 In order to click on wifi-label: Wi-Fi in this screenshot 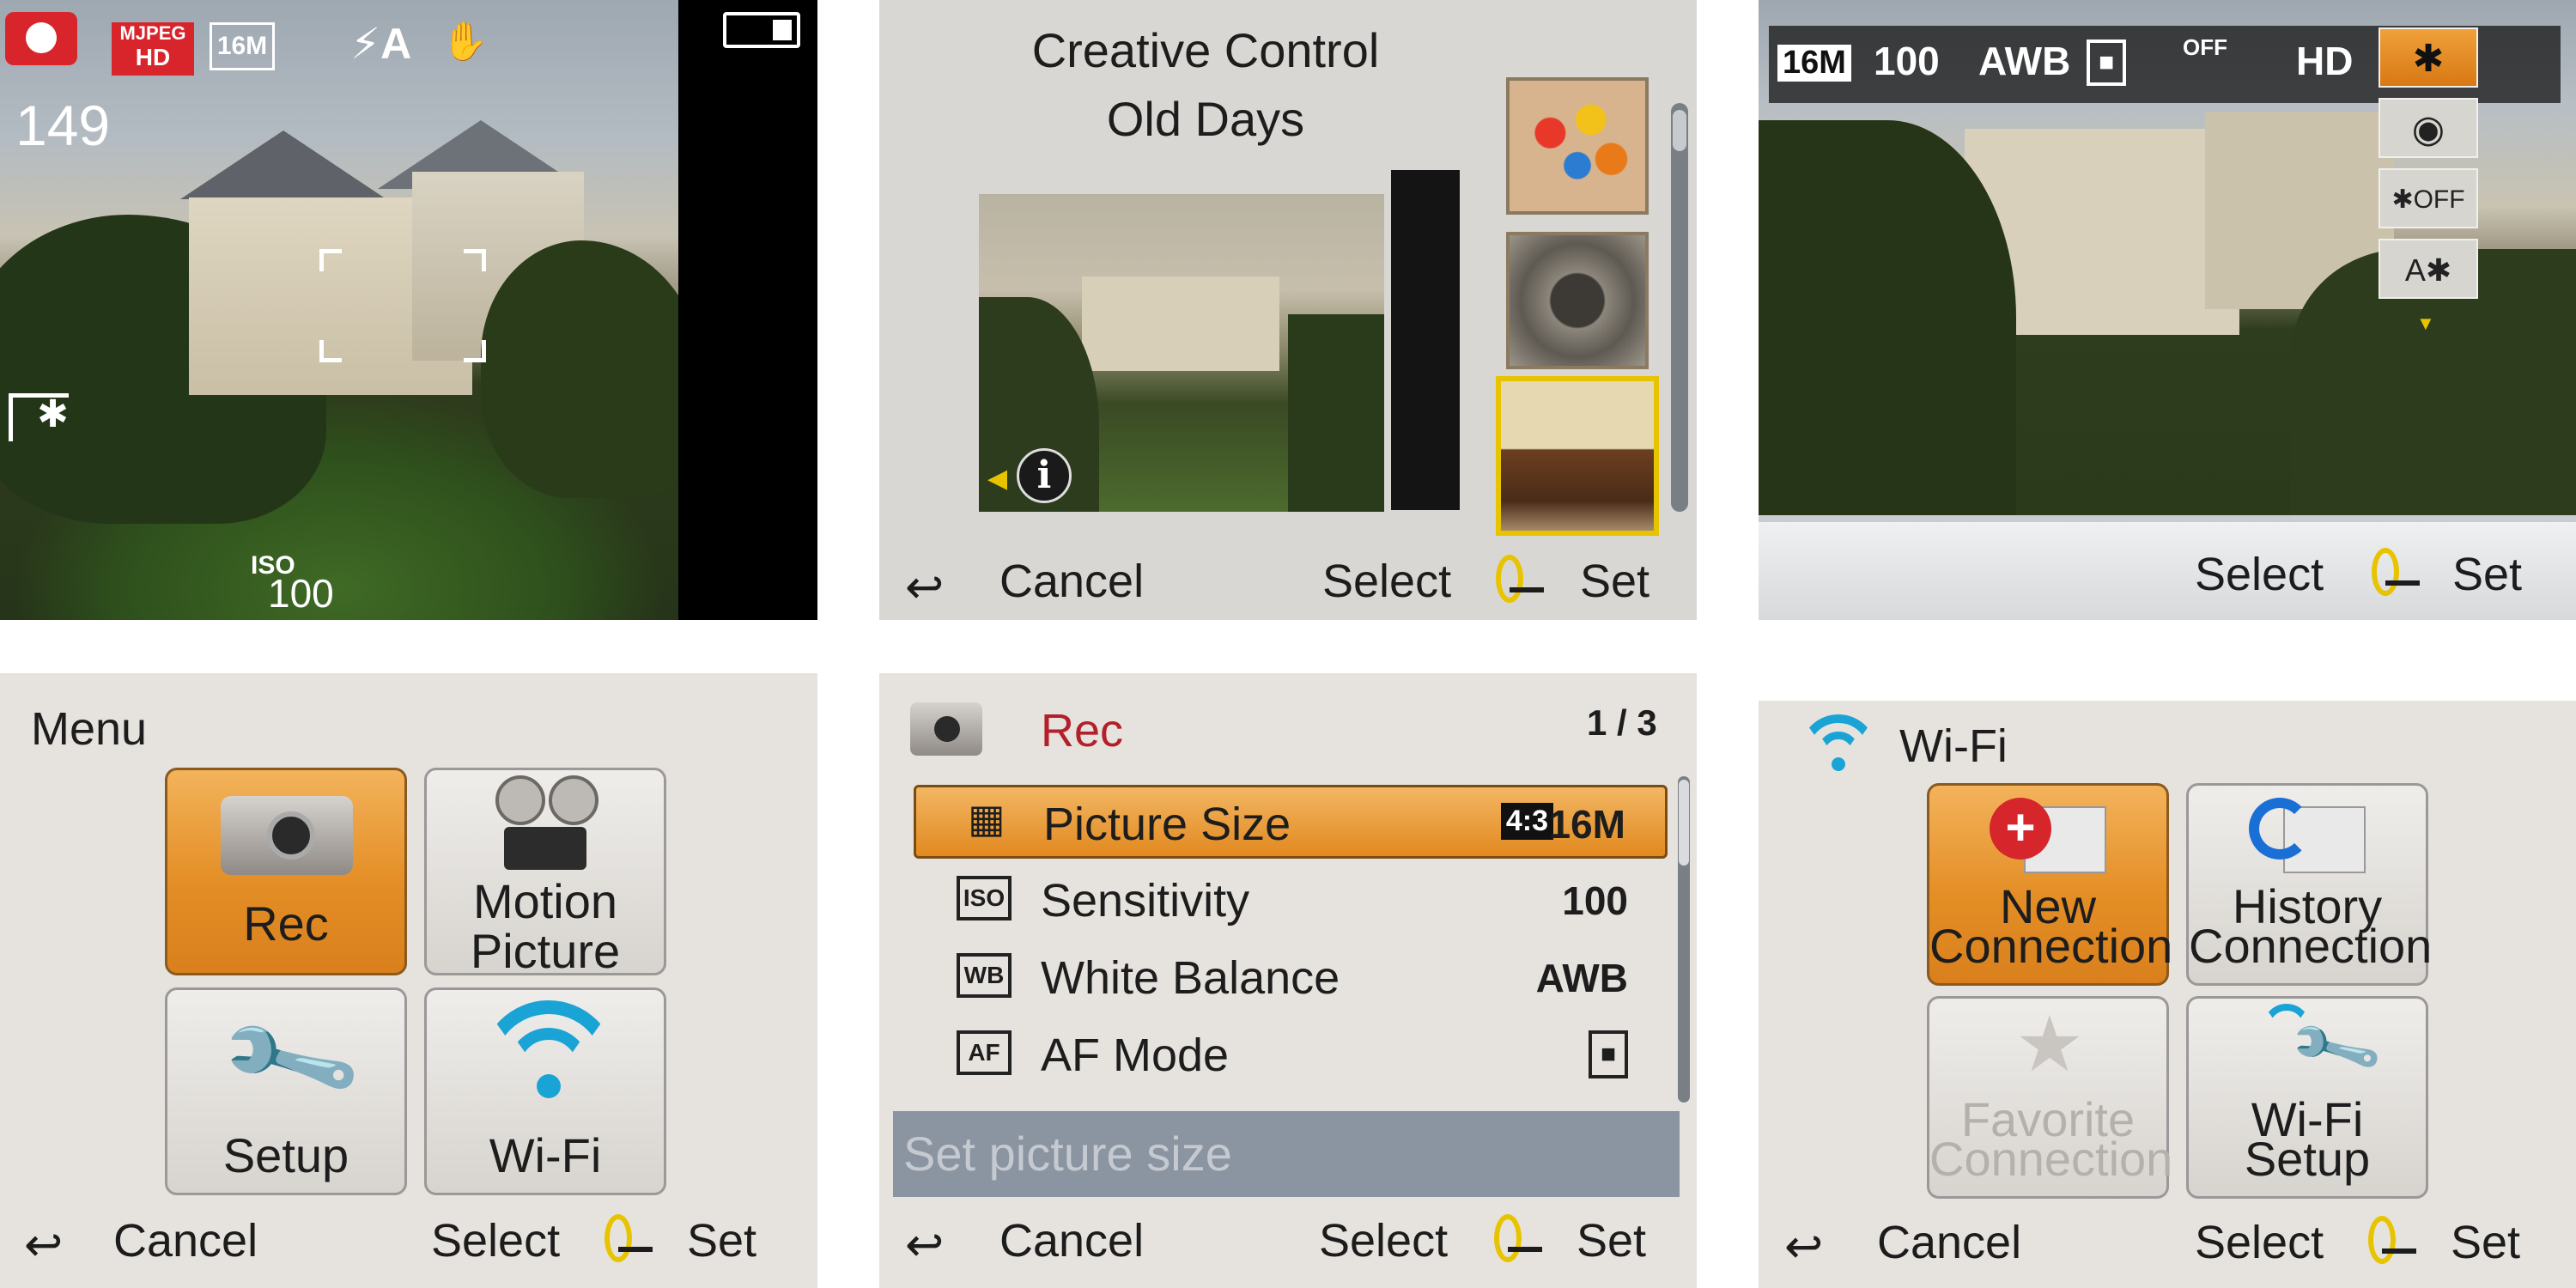, I will do `click(545, 1155)`.